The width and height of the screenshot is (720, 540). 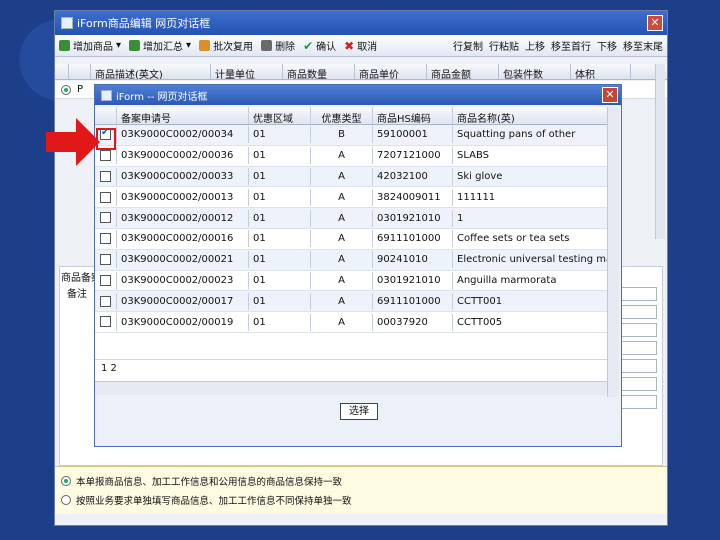 I want to click on dialog-app-icon, so click(x=106, y=95).